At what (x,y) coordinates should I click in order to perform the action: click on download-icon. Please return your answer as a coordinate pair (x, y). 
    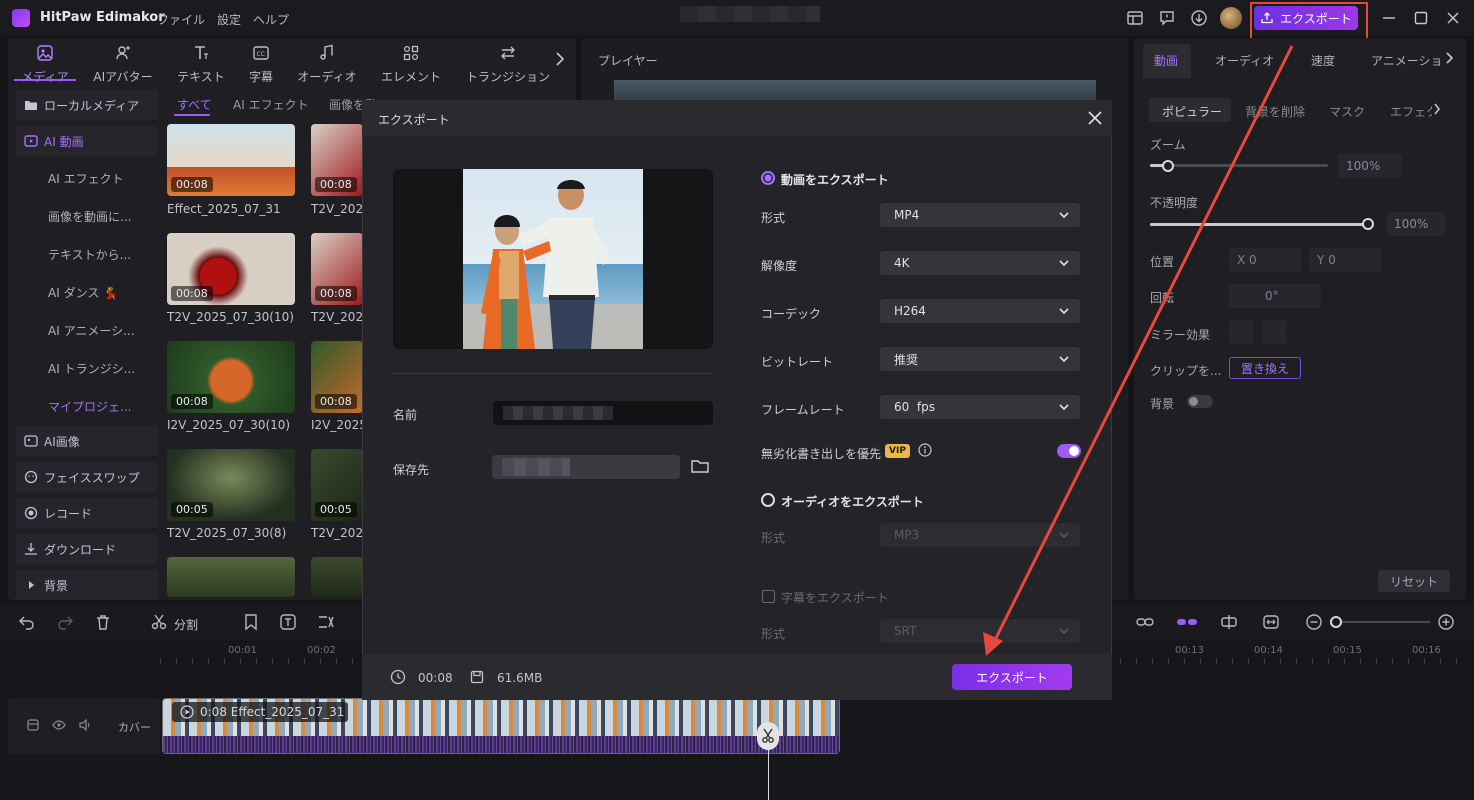
    Looking at the image, I should click on (1199, 18).